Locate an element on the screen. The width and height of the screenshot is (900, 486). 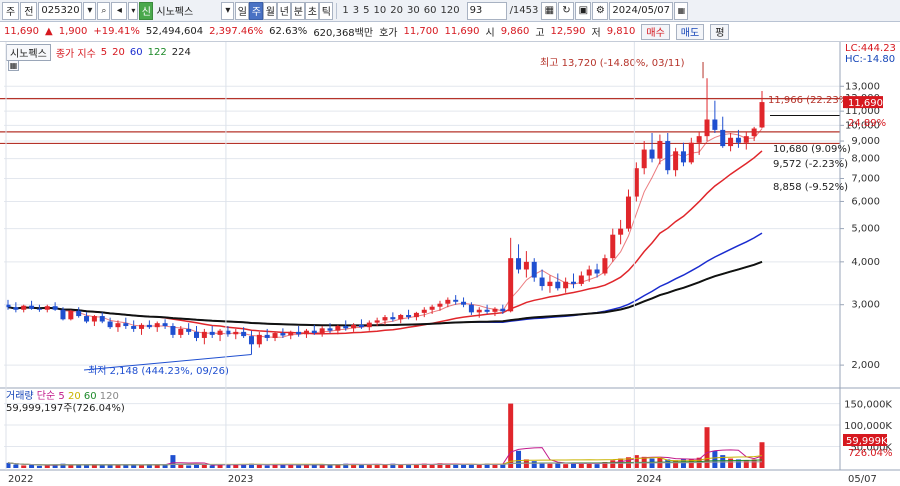
interval-button-60: 60 is located at coordinates (430, 11).